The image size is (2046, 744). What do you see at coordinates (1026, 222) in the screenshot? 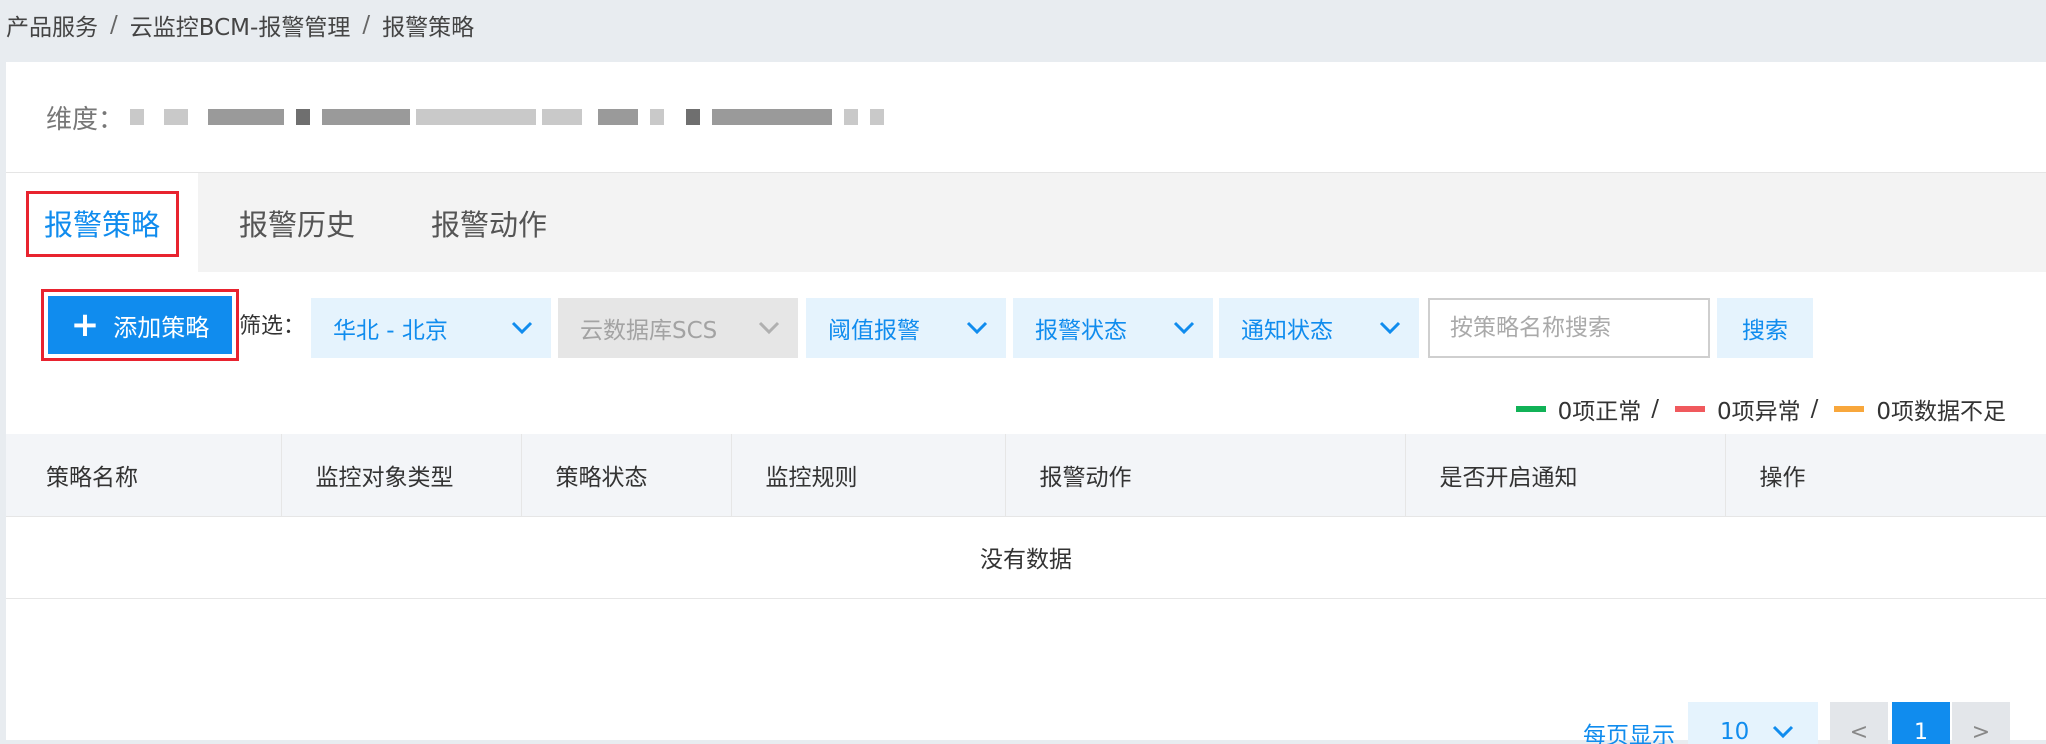
I see `tabs-bar: 报警策略 报警历史 报警动作` at bounding box center [1026, 222].